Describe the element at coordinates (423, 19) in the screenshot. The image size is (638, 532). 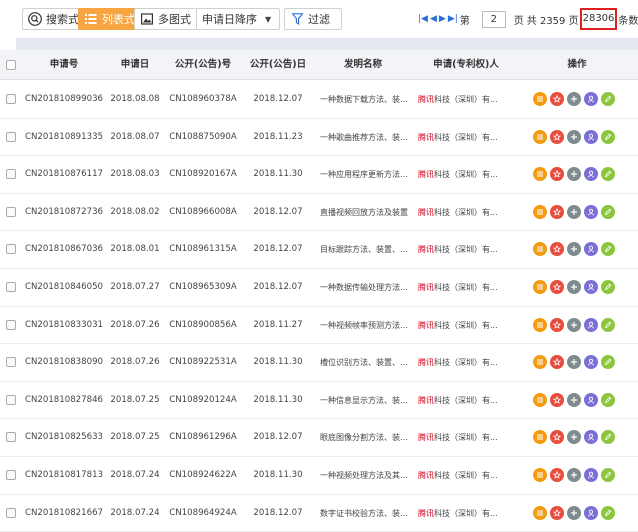
I see `first-page-icon: |◀` at that location.